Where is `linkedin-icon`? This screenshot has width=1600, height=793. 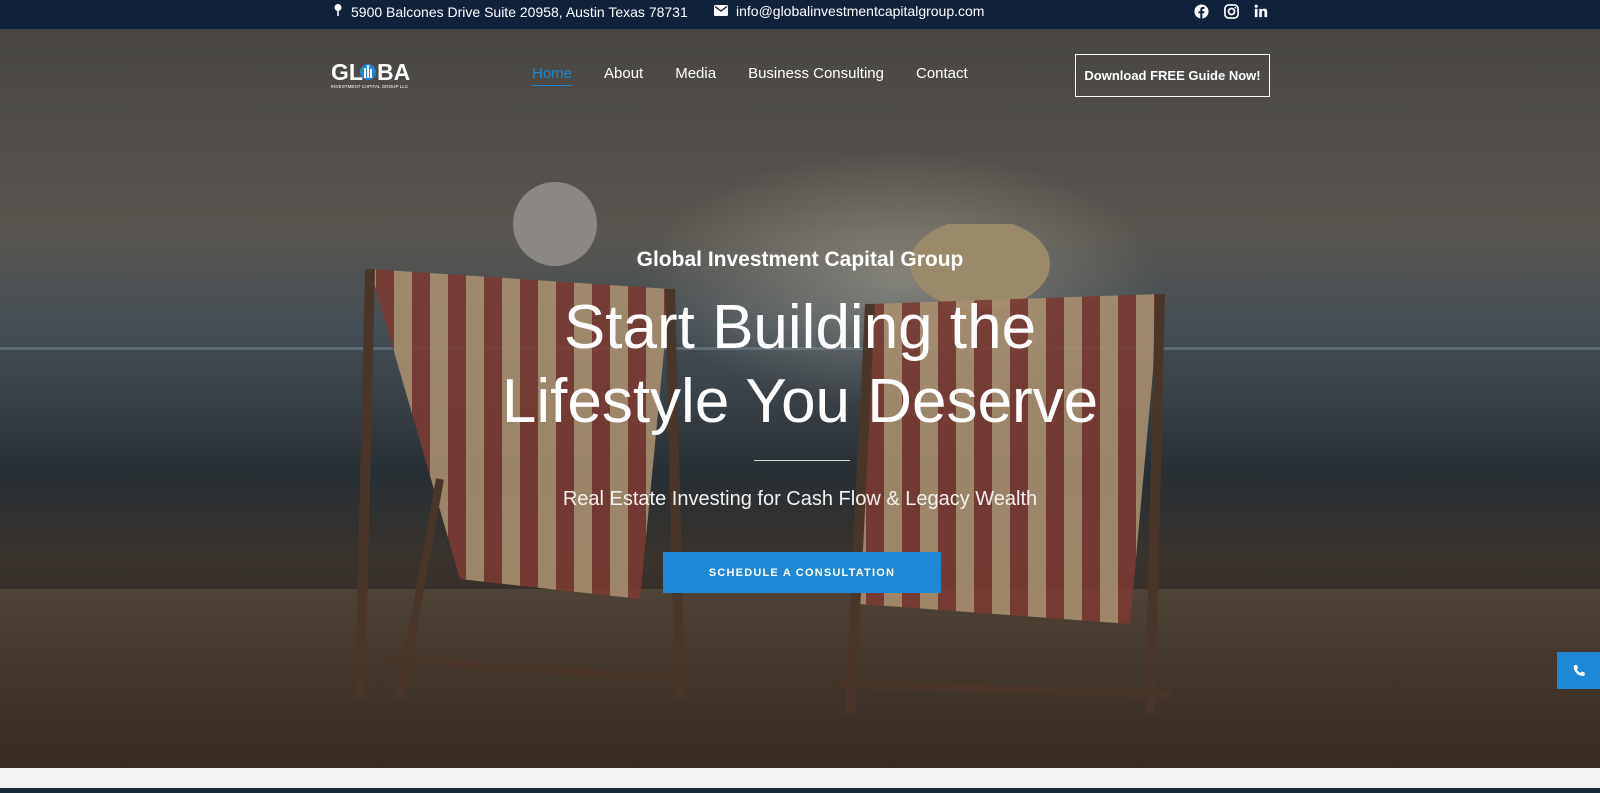 linkedin-icon is located at coordinates (1261, 11).